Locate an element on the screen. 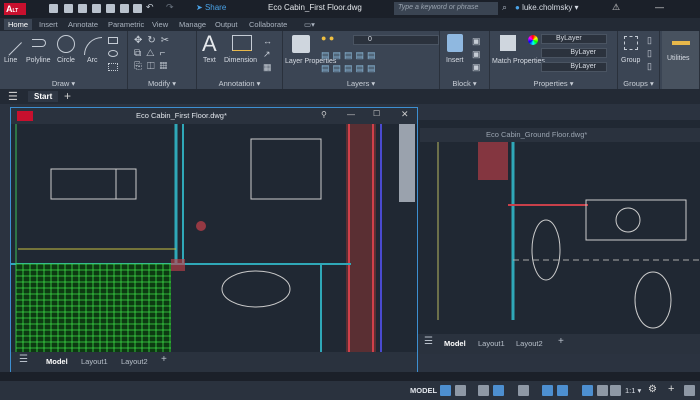  panel-draw: Line Polyline Circle Arc Draw ▾ is located at coordinates (64, 60).